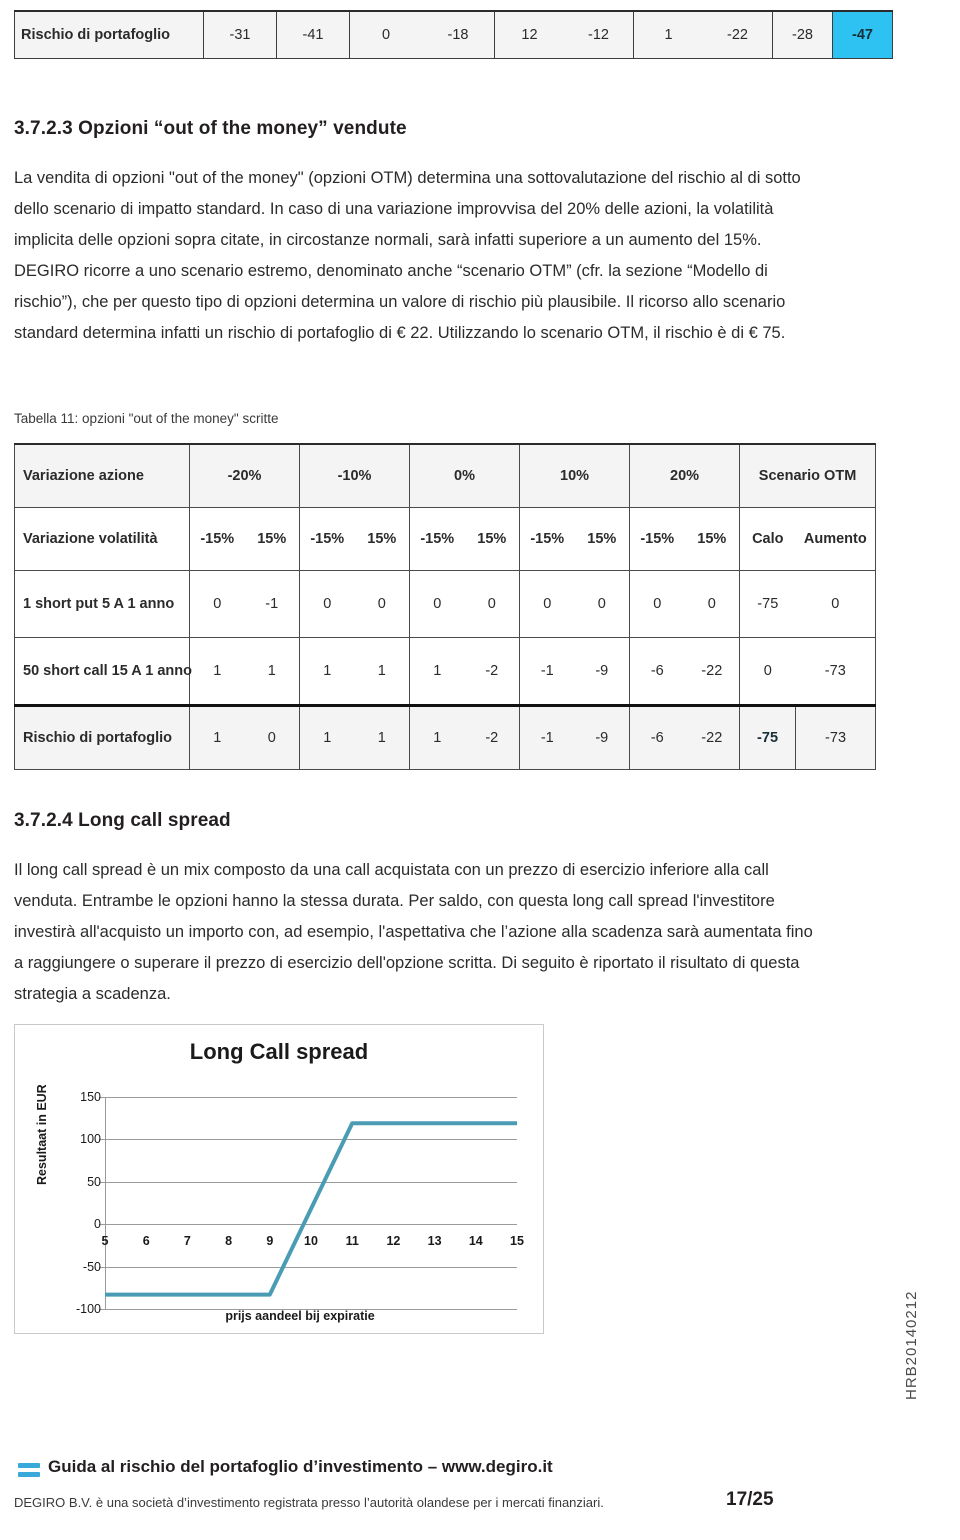 The height and width of the screenshot is (1540, 960). What do you see at coordinates (602, 671) in the screenshot?
I see `row-1-cell-7: -9` at bounding box center [602, 671].